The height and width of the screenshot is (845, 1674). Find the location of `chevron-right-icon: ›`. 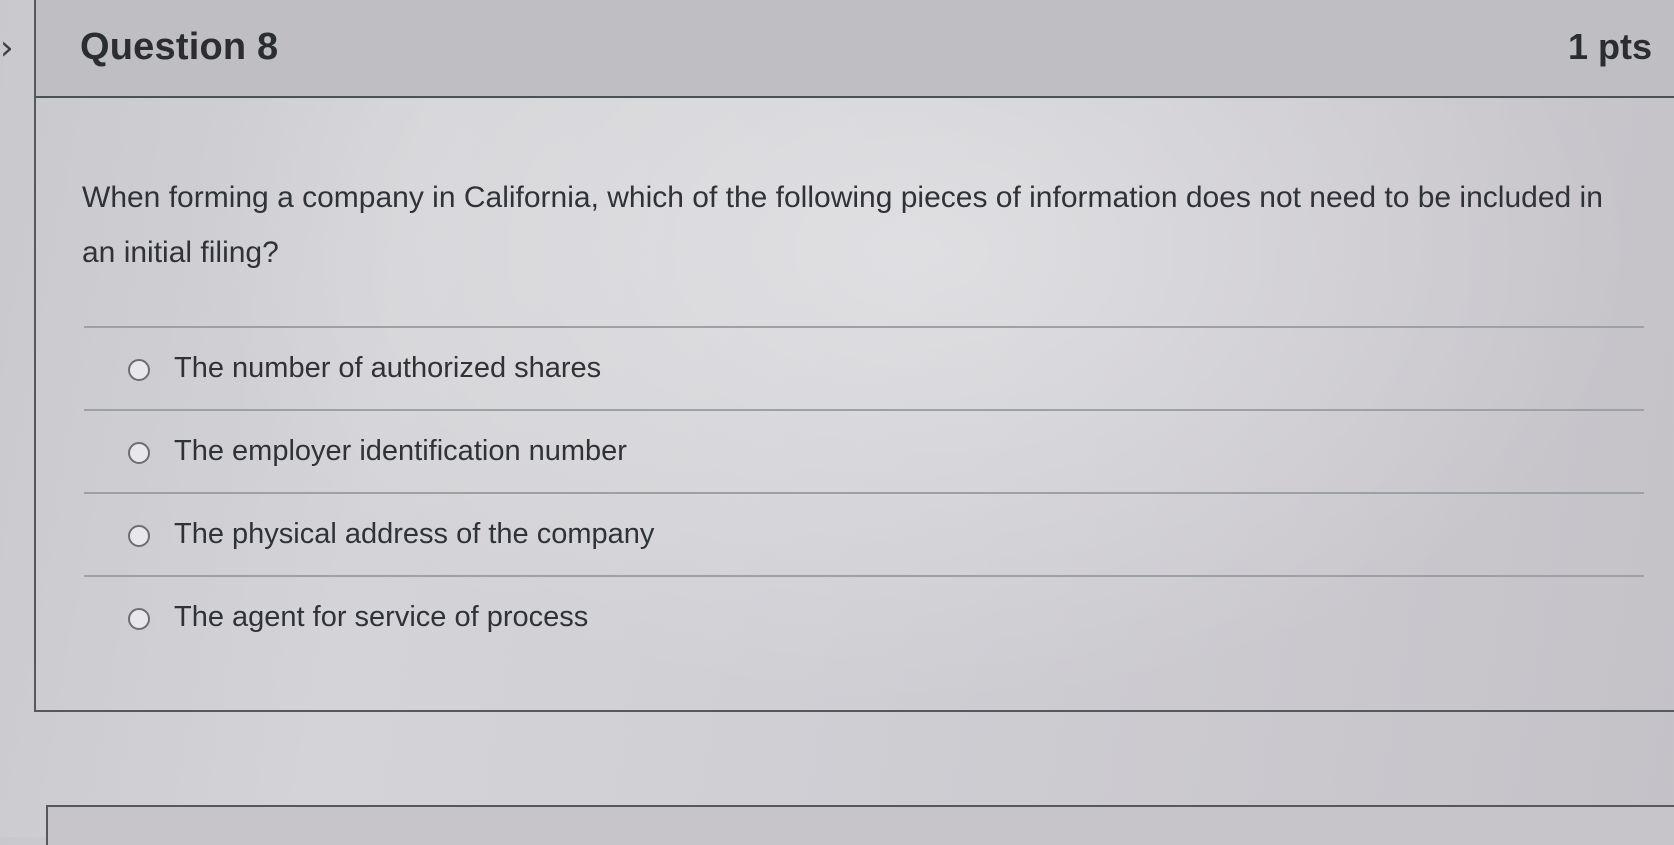

chevron-right-icon: › is located at coordinates (9, 48).